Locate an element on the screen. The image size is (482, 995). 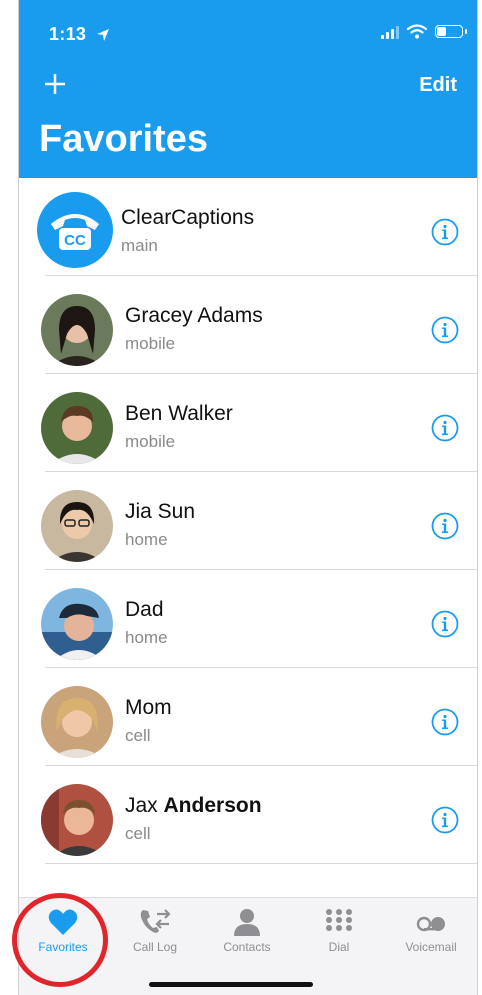
tab-dial: Dial is located at coordinates (339, 931).